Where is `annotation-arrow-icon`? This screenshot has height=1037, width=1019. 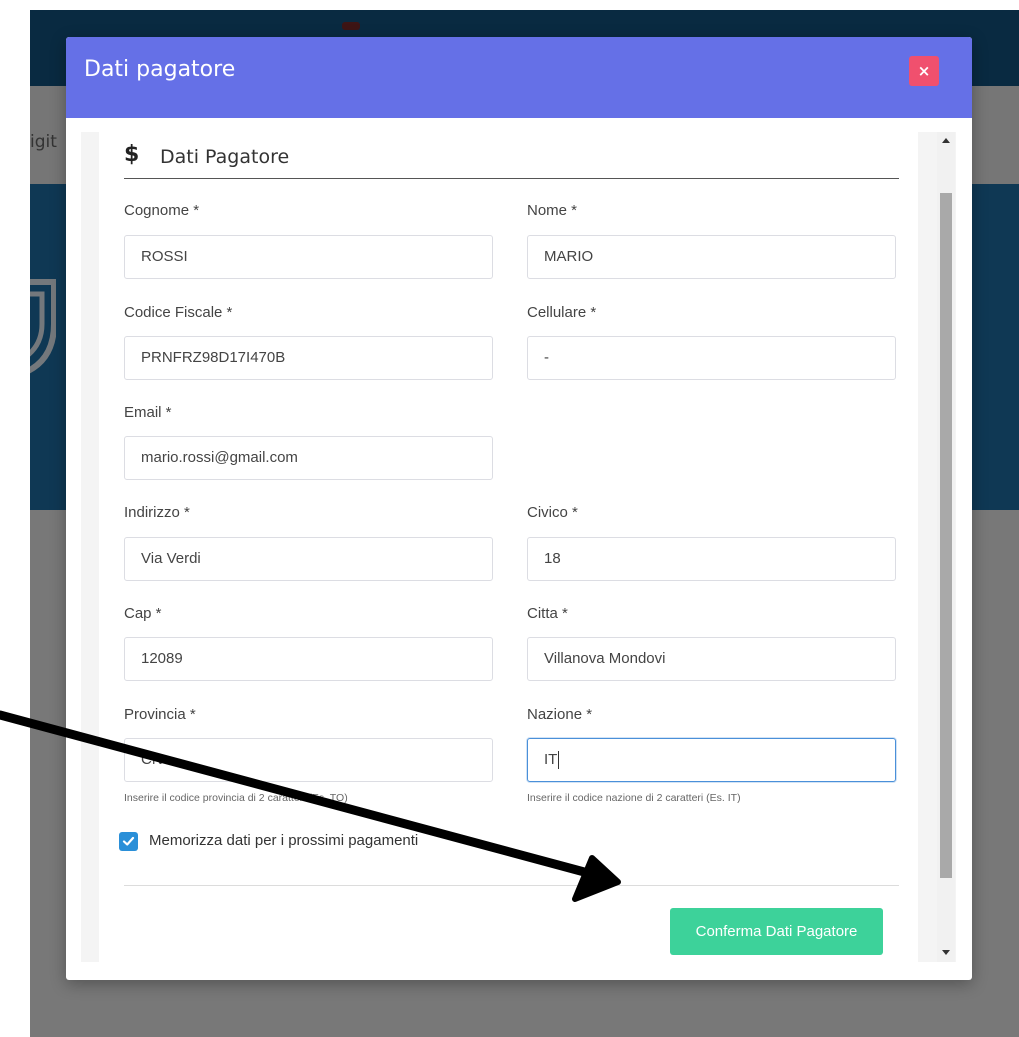
annotation-arrow-icon is located at coordinates (310, 806).